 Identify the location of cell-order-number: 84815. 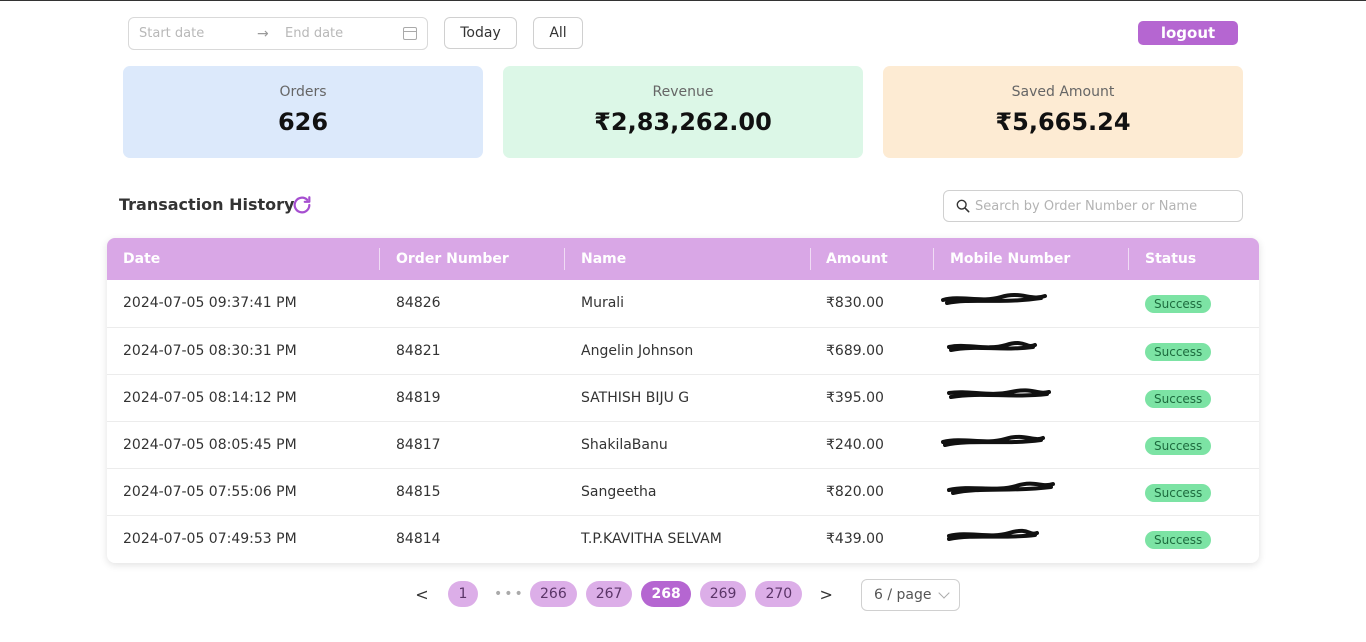
(418, 492).